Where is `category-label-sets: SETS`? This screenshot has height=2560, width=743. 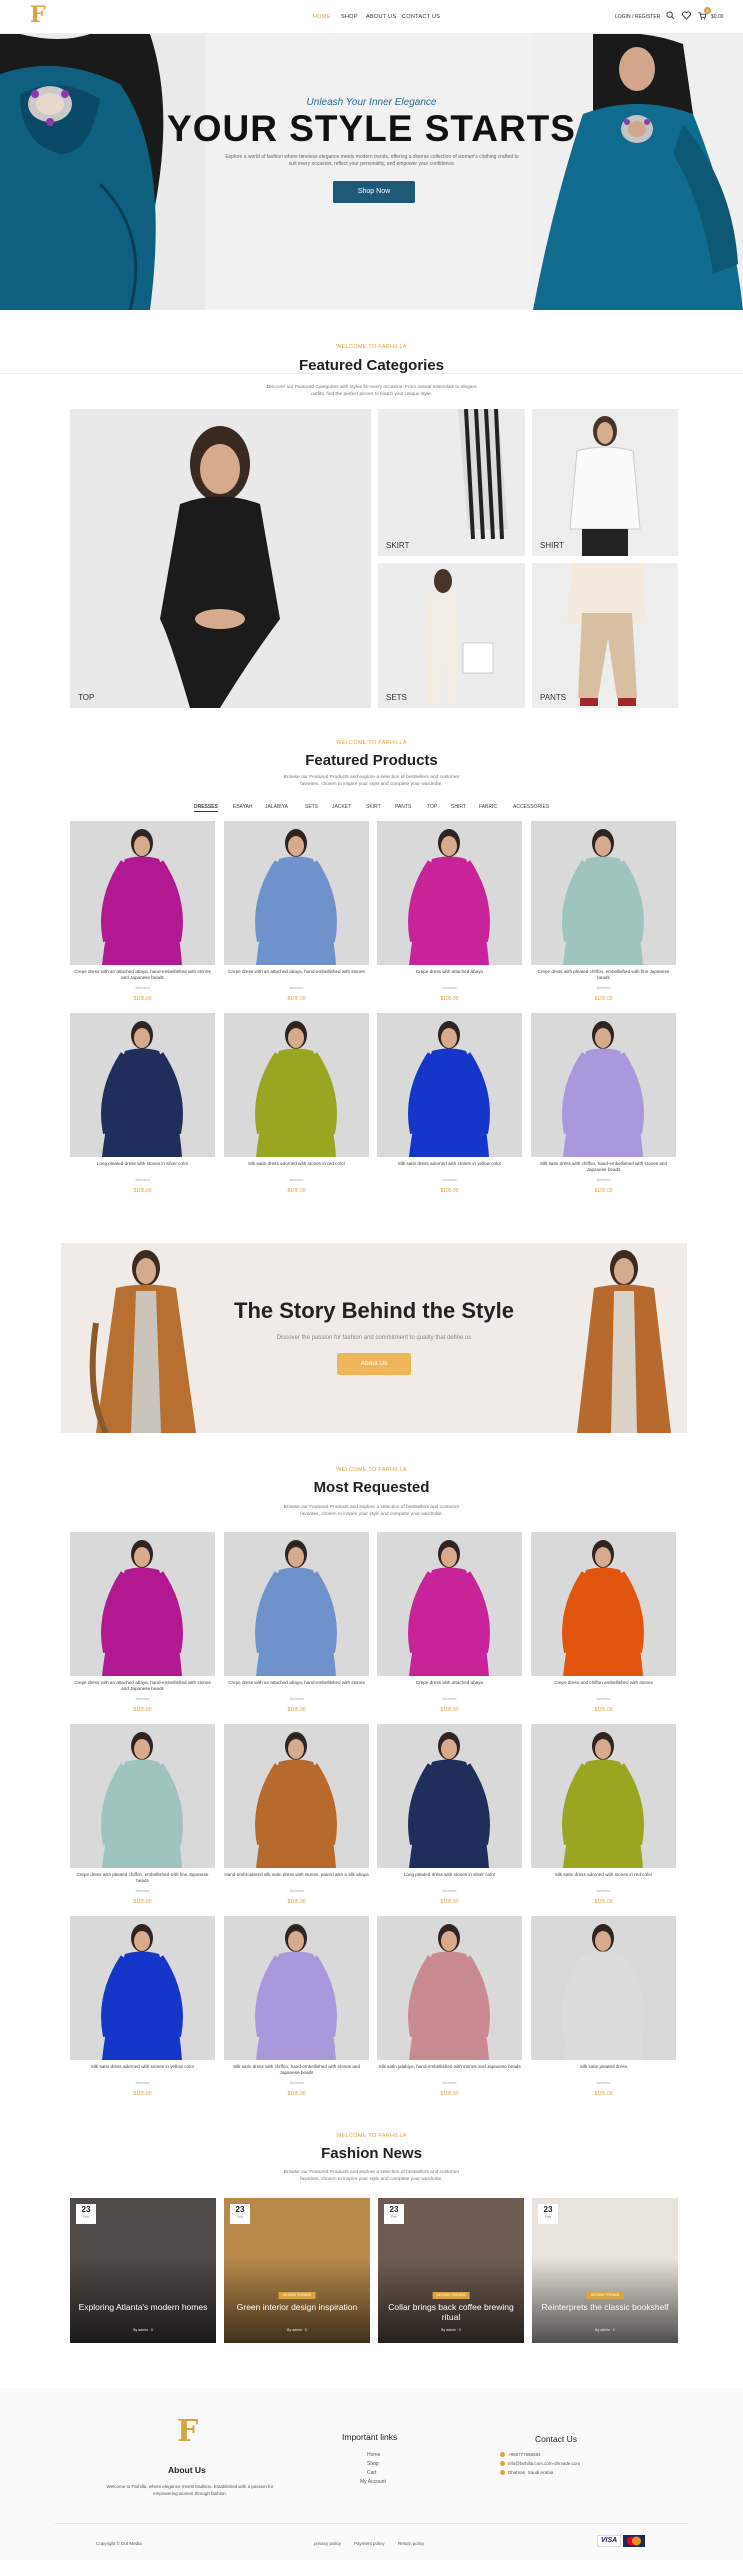
category-label-sets: SETS is located at coordinates (396, 697).